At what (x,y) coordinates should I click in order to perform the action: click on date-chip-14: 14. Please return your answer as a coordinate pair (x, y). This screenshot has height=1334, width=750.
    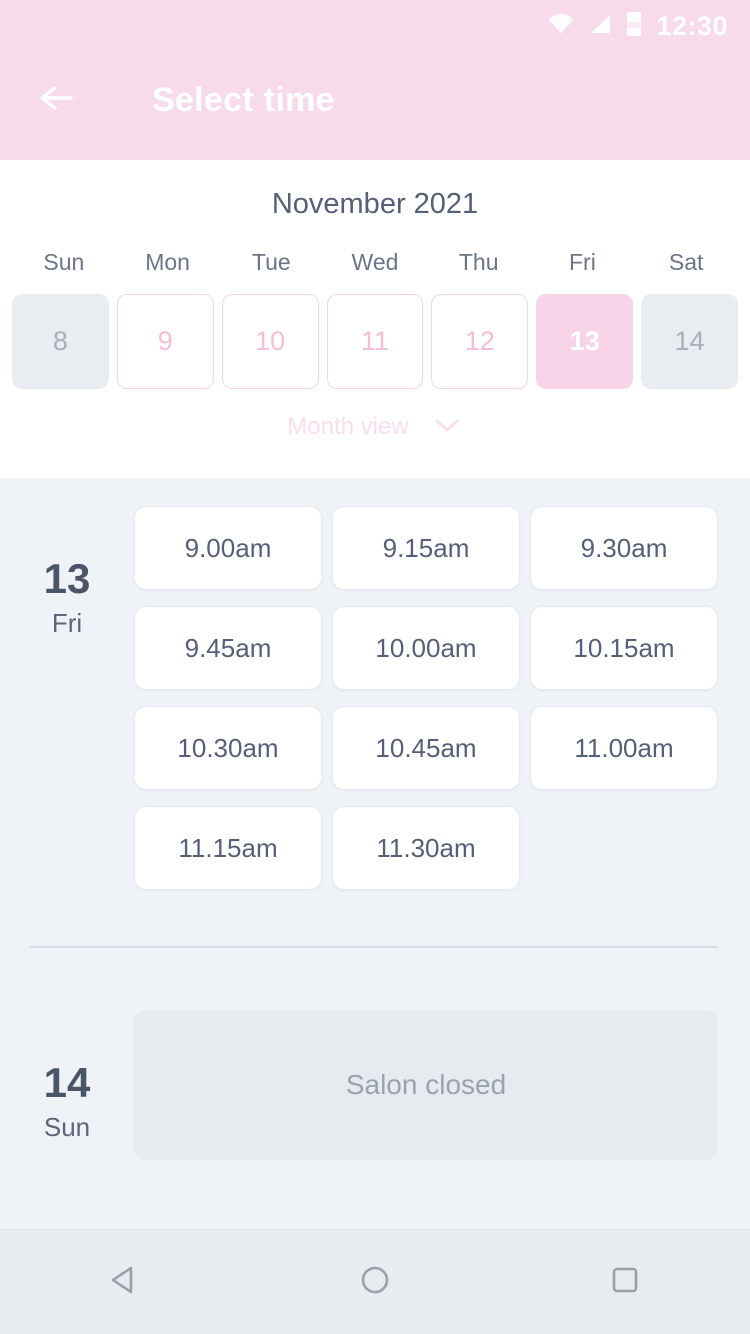
    Looking at the image, I should click on (689, 341).